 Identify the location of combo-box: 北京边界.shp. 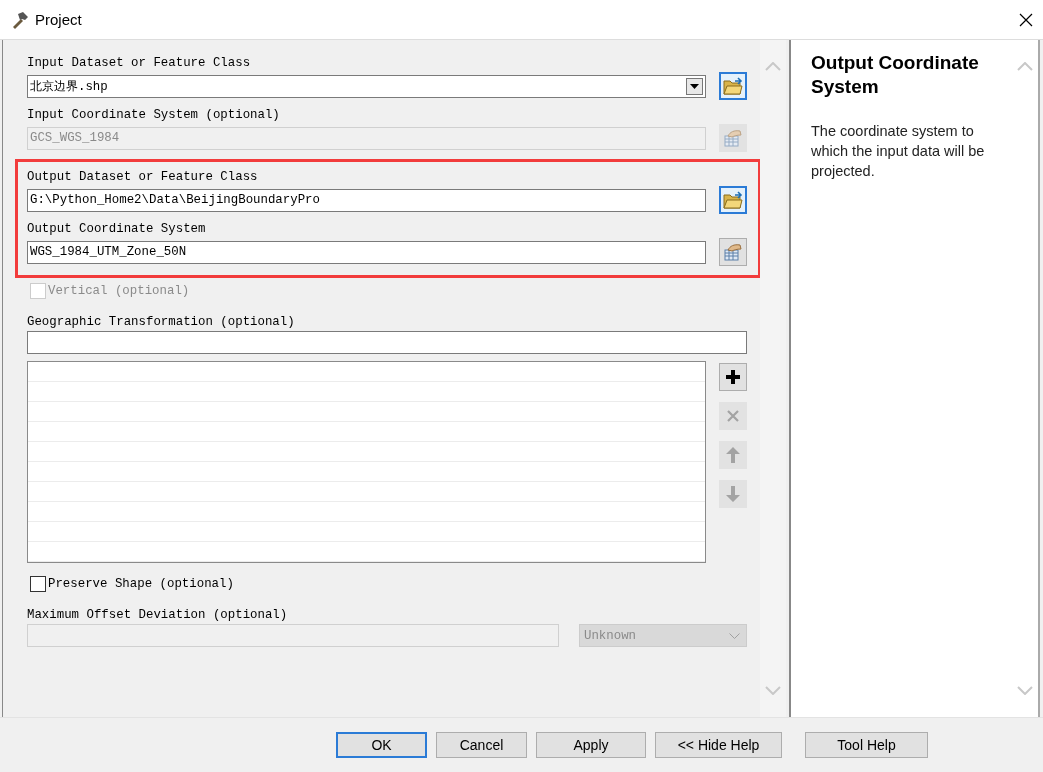
(366, 86).